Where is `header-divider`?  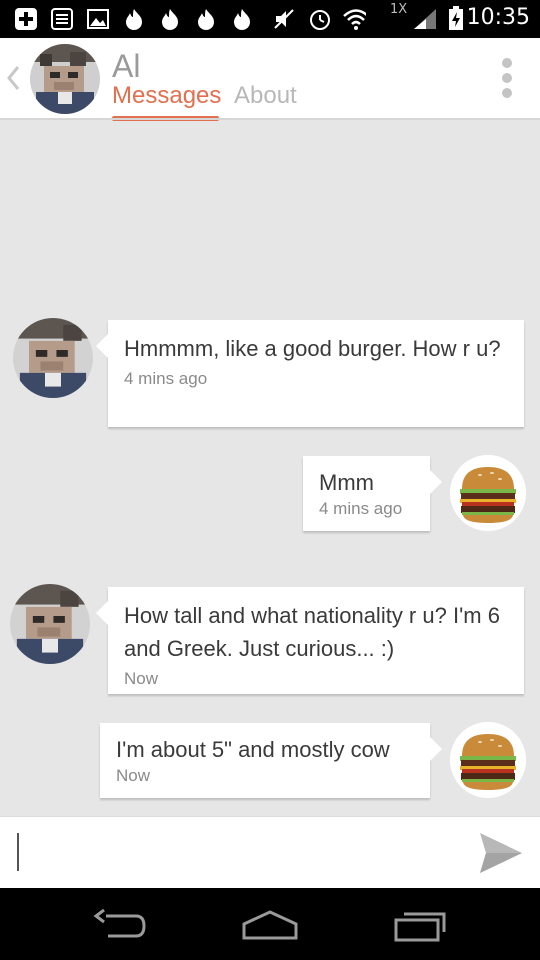 header-divider is located at coordinates (270, 119).